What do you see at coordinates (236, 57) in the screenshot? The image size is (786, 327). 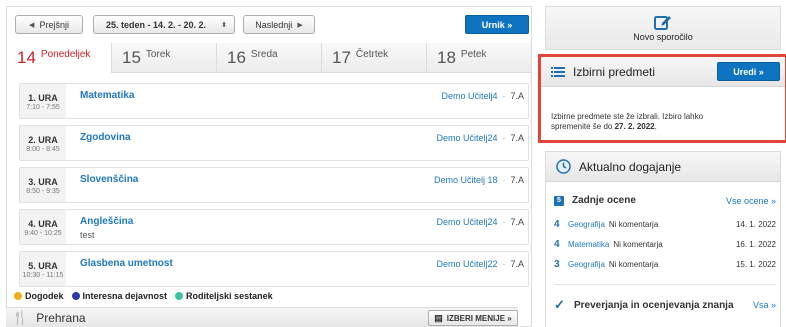 I see `day-number: 16` at bounding box center [236, 57].